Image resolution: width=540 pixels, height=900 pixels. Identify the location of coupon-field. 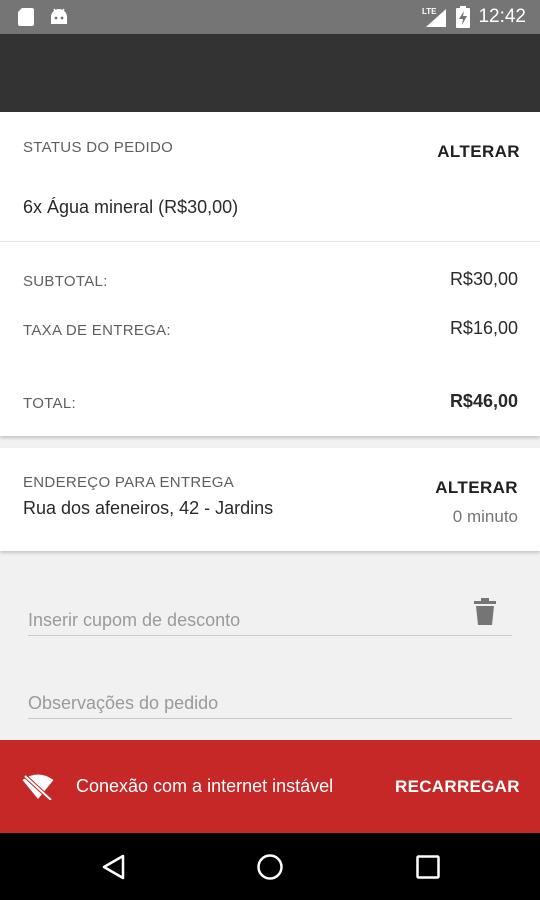
(270, 616).